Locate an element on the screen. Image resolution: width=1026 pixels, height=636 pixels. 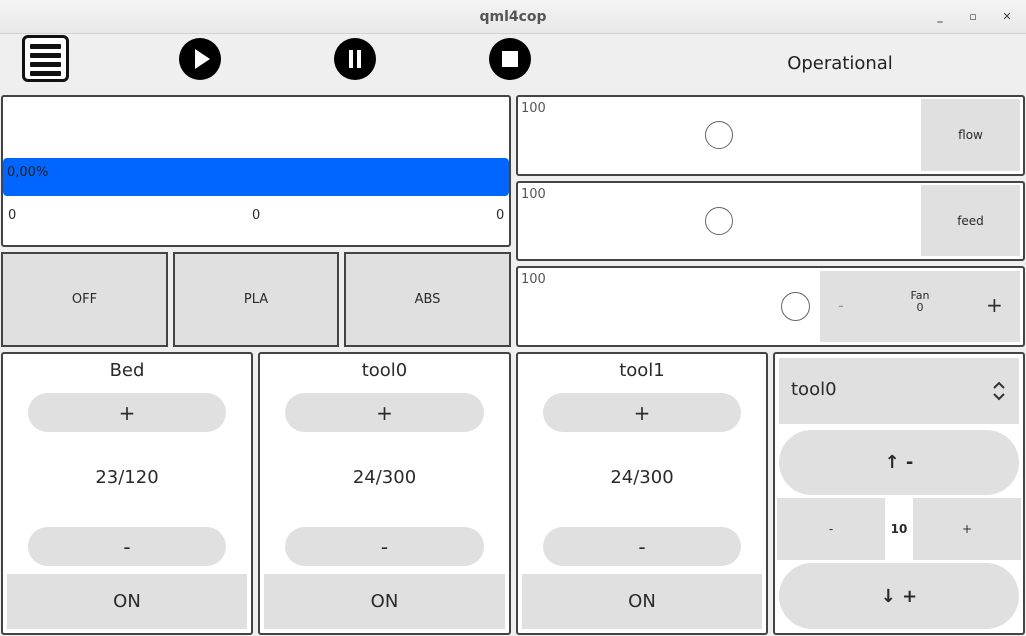
stop-button is located at coordinates (510, 59).